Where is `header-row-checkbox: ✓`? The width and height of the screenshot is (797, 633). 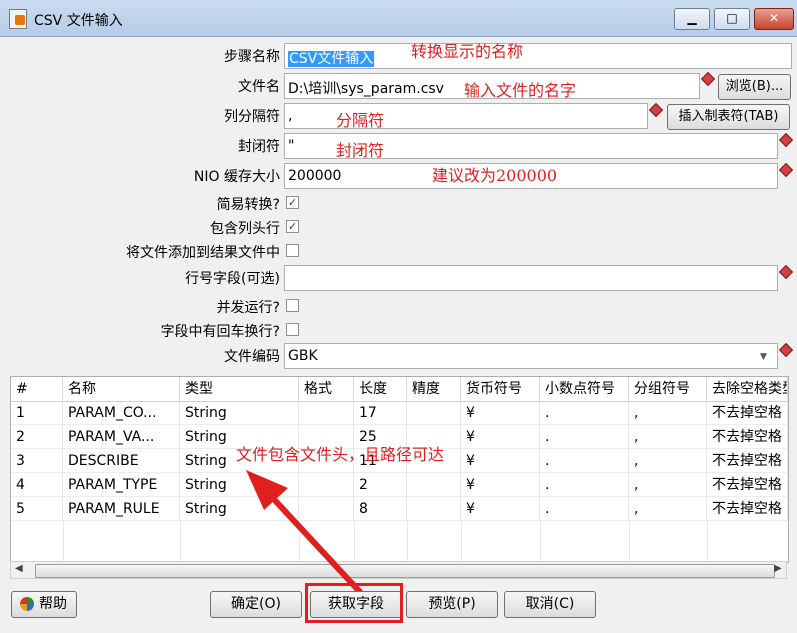 header-row-checkbox: ✓ is located at coordinates (292, 226).